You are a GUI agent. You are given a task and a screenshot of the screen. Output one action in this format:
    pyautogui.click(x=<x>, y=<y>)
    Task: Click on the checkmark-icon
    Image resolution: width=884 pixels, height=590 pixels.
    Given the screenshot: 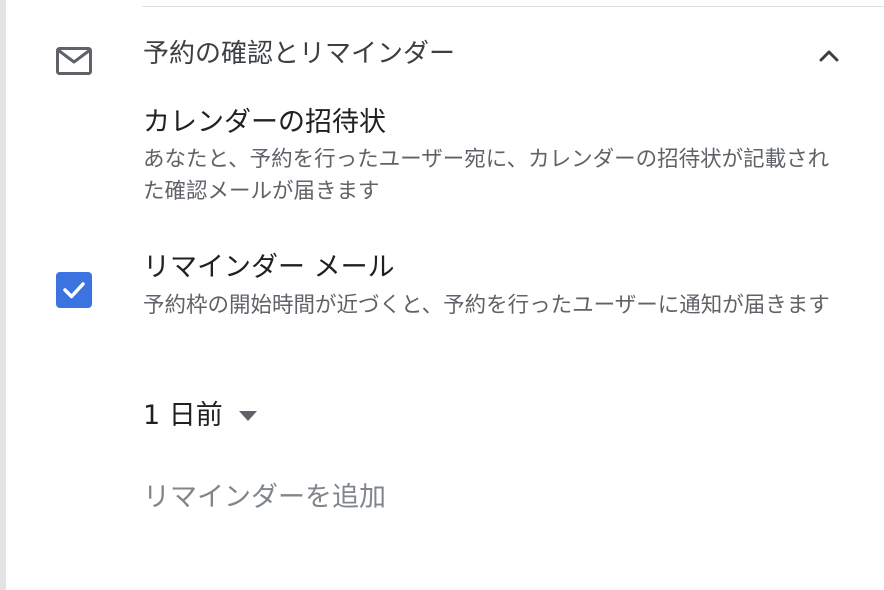 What is the action you would take?
    pyautogui.click(x=74, y=290)
    